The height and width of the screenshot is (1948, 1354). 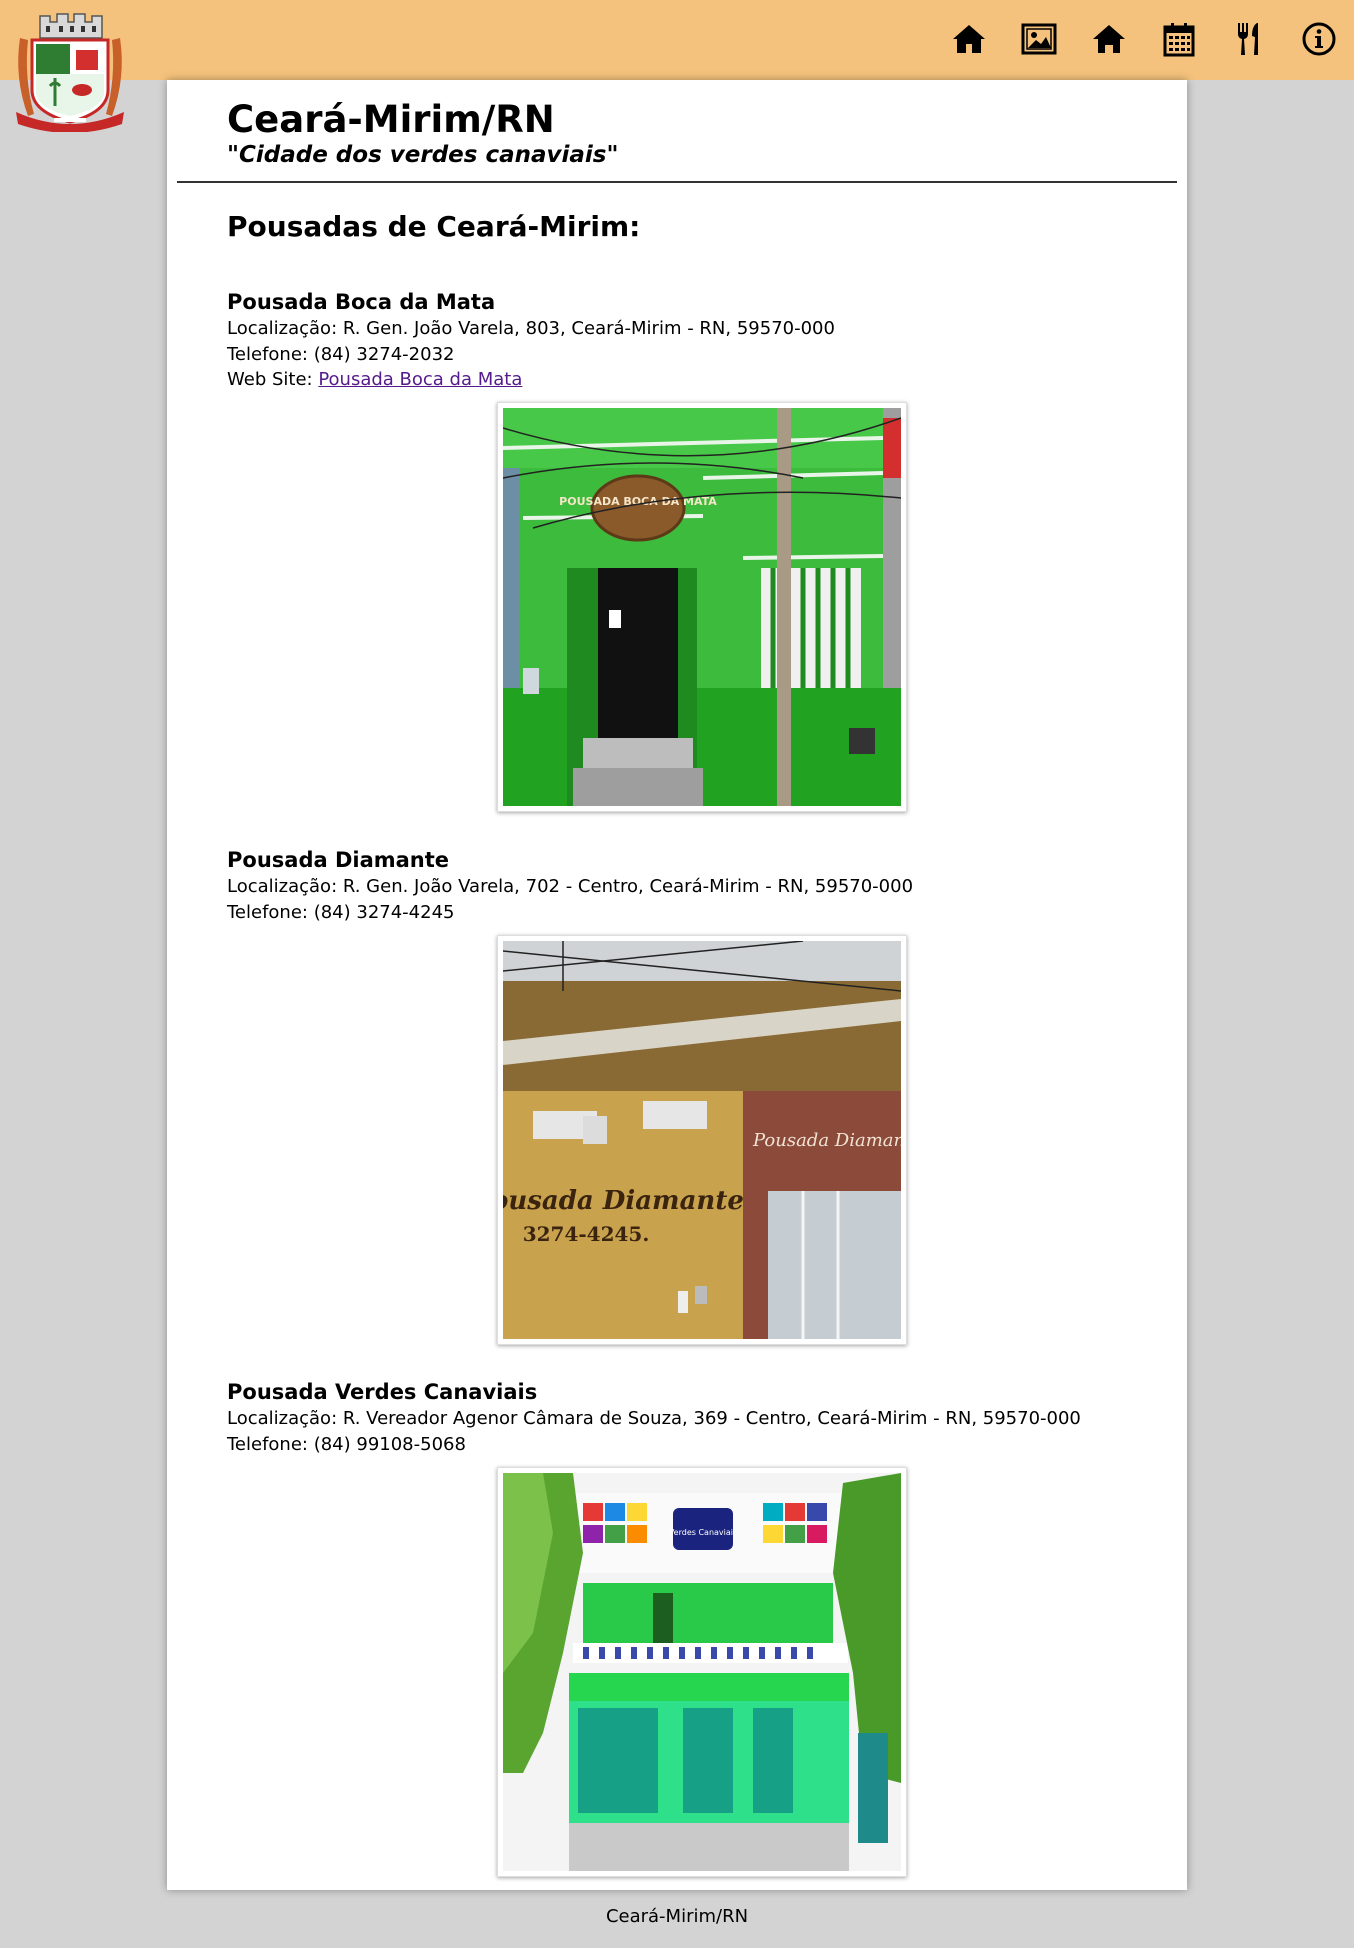 I want to click on nav-bar, so click(x=1144, y=39).